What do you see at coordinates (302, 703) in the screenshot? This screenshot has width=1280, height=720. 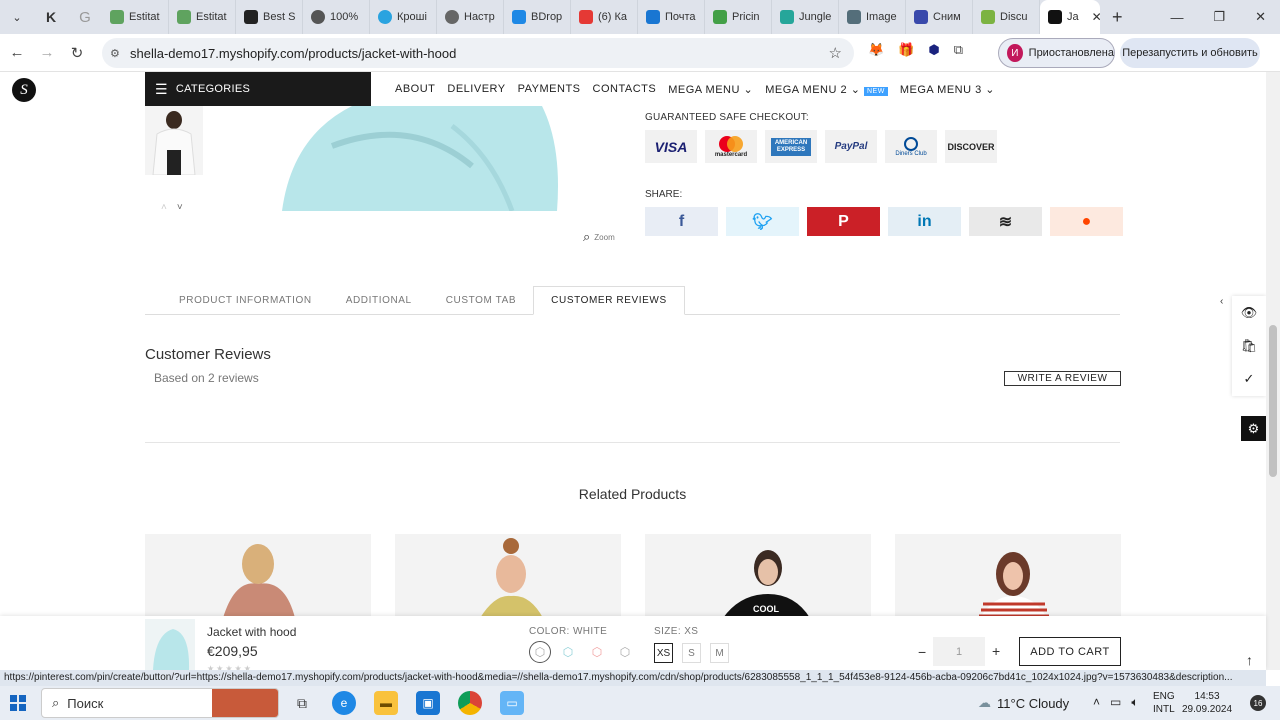 I see `task-view-icon: ⧉` at bounding box center [302, 703].